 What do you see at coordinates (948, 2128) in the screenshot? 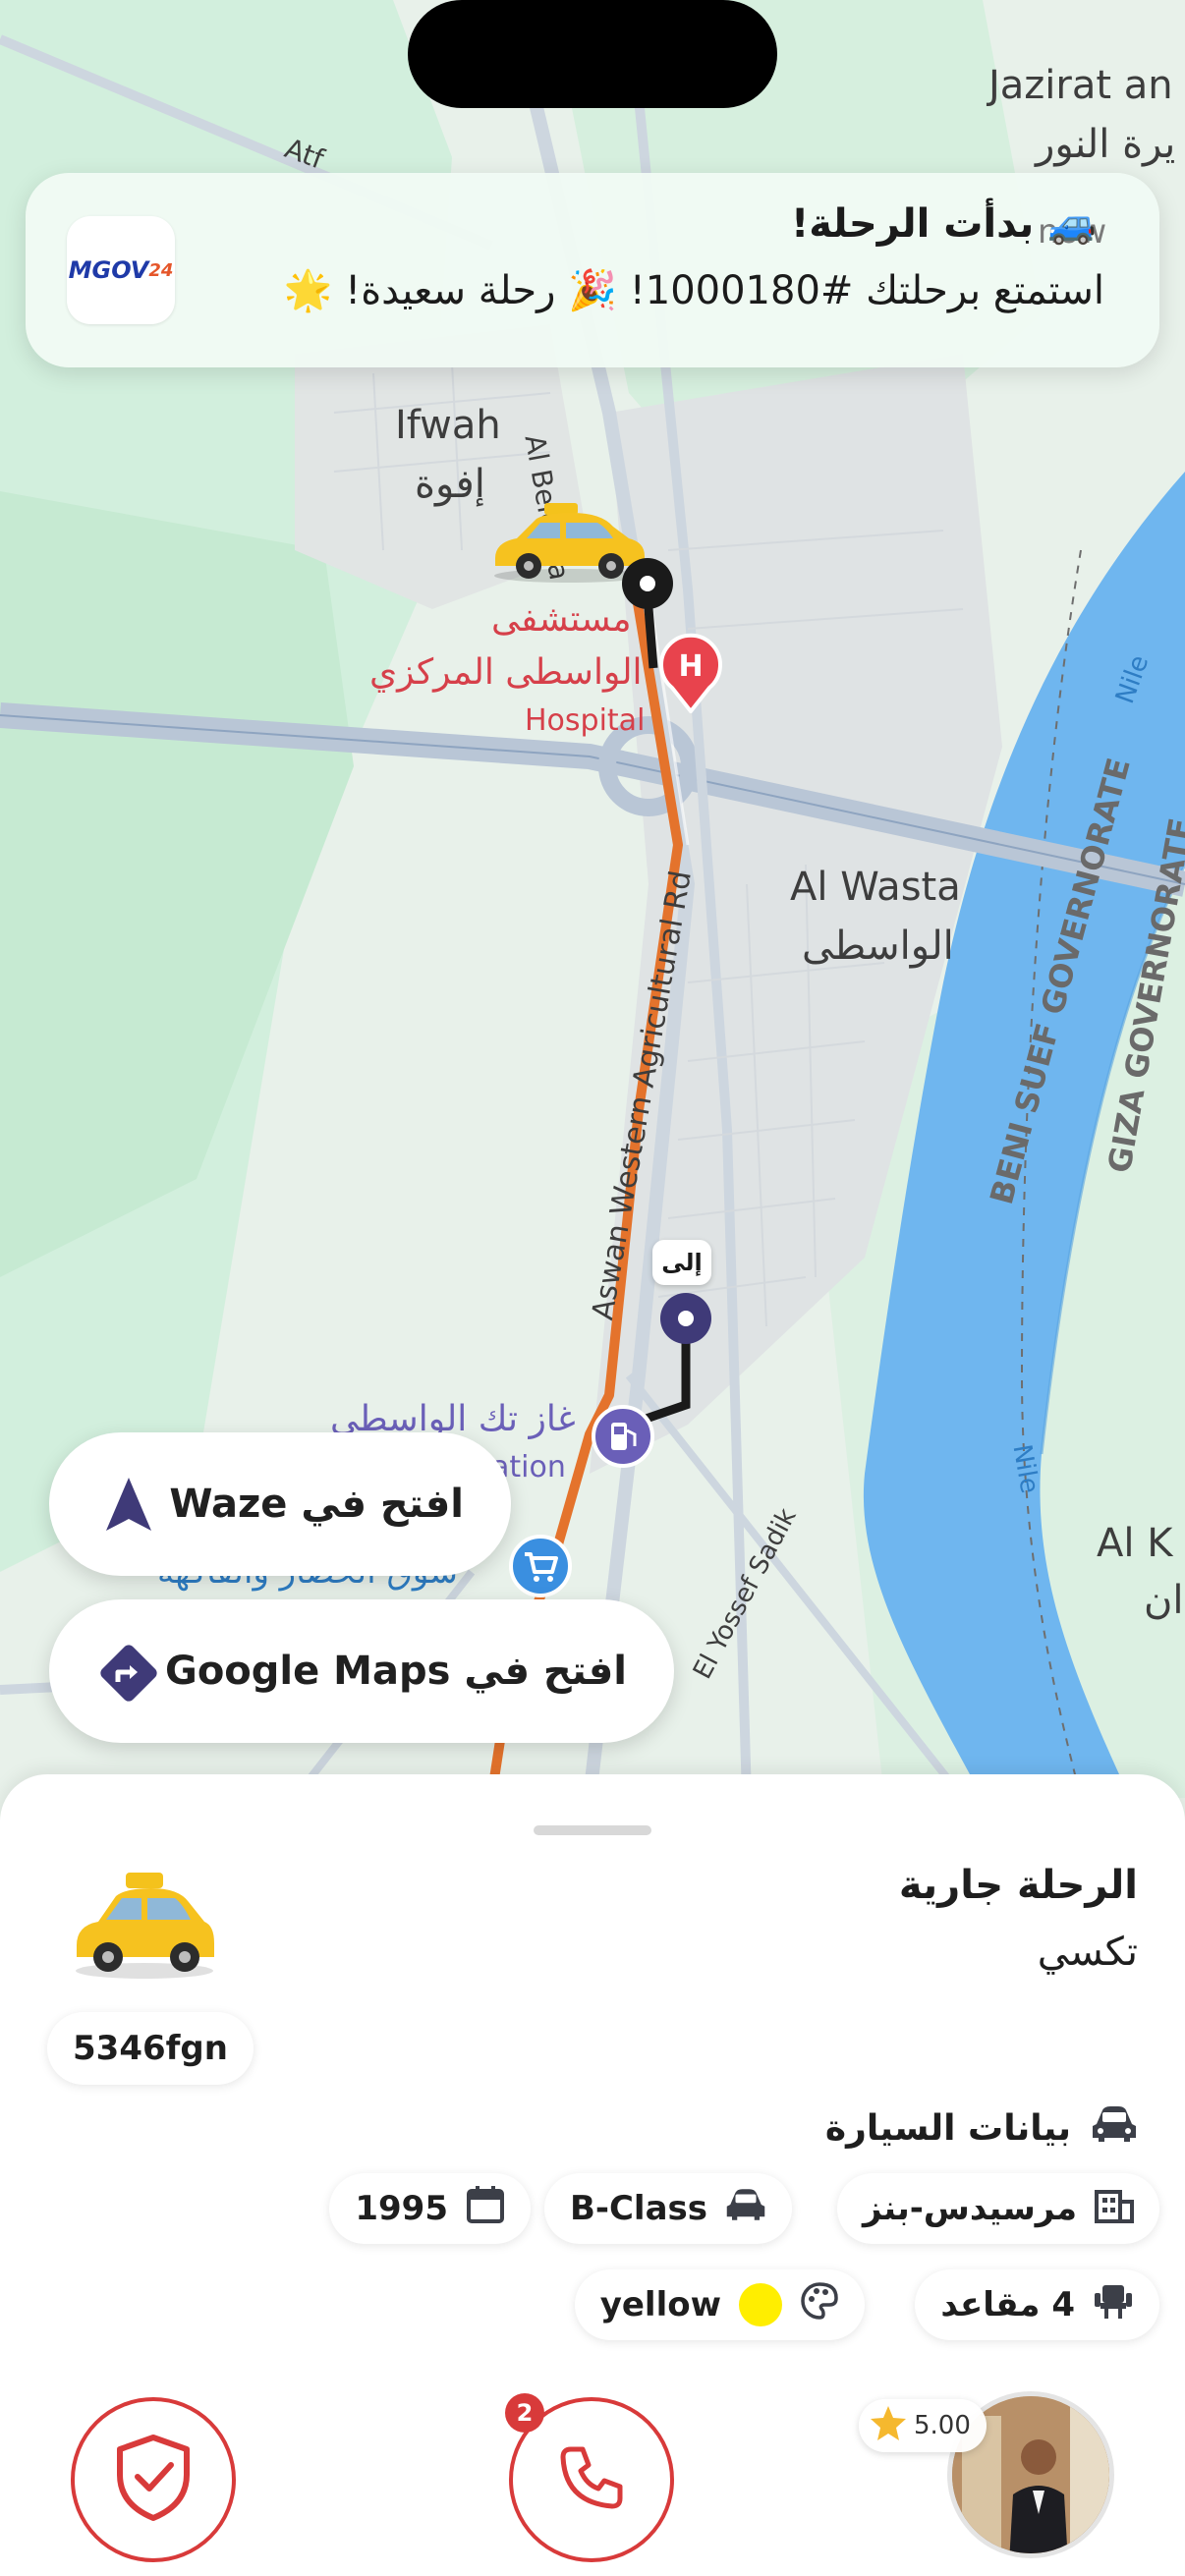
I see `car-info-title: بيانات السيارة` at bounding box center [948, 2128].